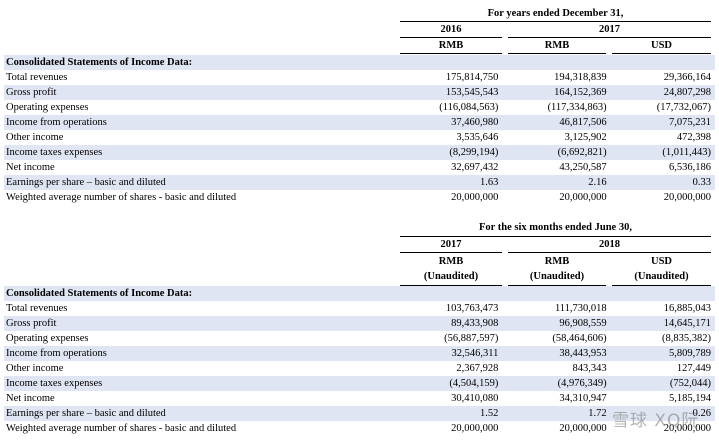 This screenshot has width=719, height=444. I want to click on cell-value: 16,885,043, so click(687, 308).